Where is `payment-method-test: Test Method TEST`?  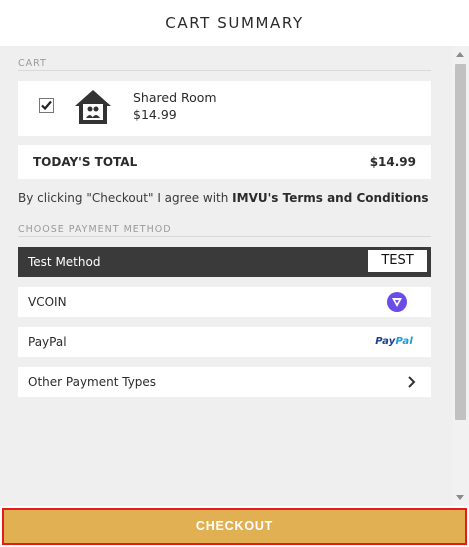
payment-method-test: Test Method TEST is located at coordinates (224, 262).